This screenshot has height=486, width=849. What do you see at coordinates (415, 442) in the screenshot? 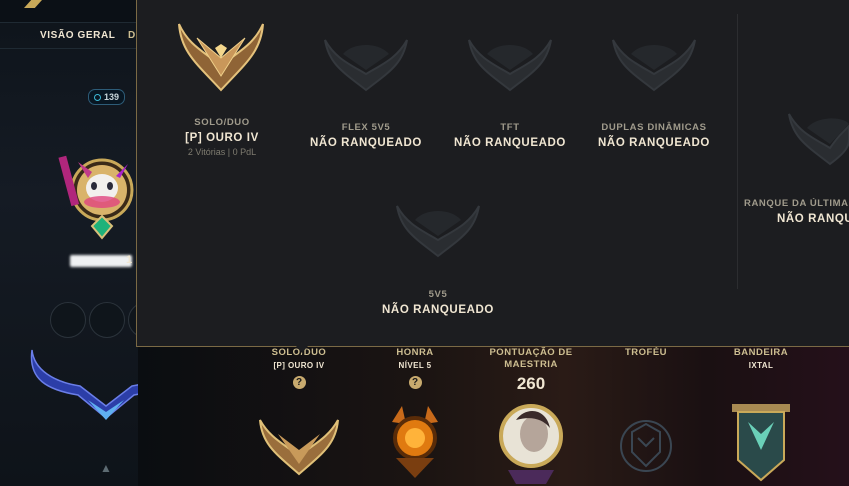
I see `honor-orb-icon` at bounding box center [415, 442].